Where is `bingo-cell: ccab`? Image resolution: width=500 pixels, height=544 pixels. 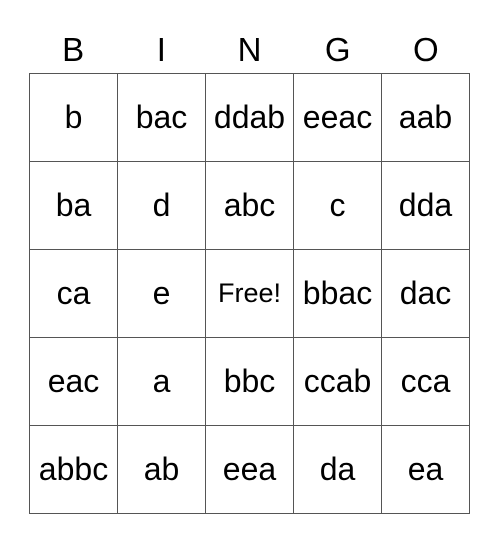 bingo-cell: ccab is located at coordinates (338, 382).